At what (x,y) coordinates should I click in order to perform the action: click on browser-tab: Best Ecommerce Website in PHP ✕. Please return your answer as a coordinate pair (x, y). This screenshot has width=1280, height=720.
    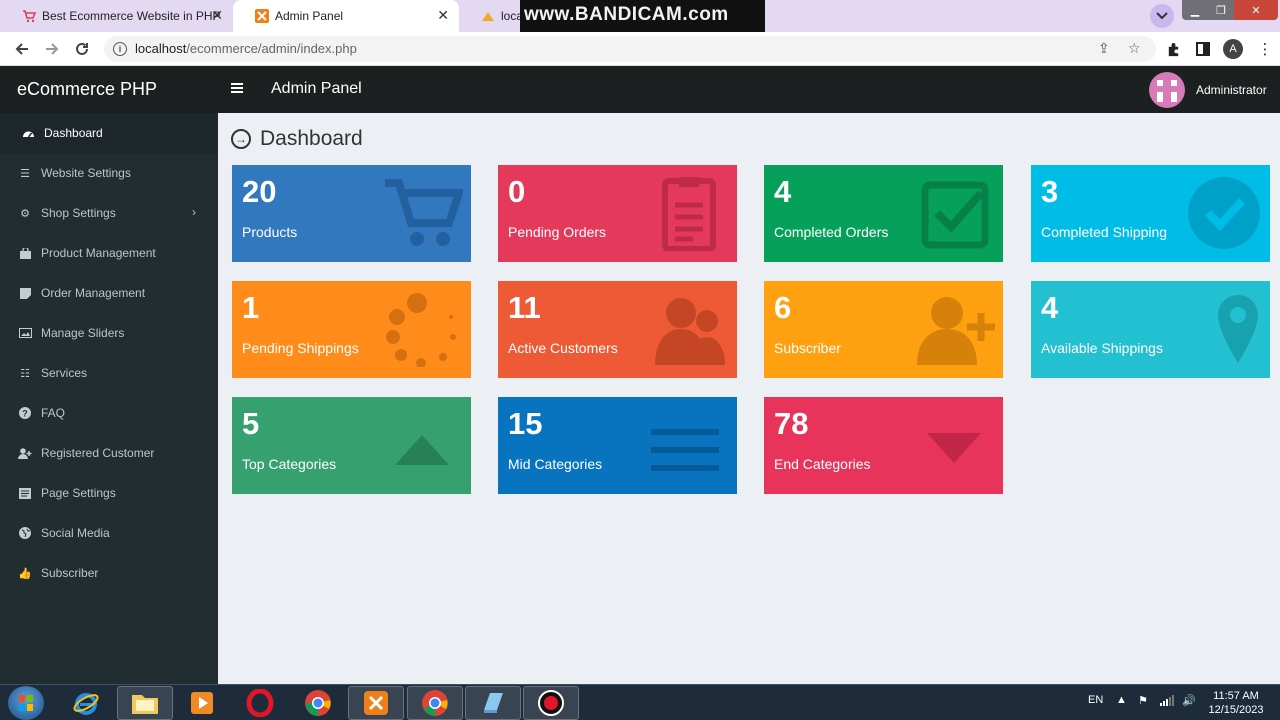
    Looking at the image, I should click on (116, 16).